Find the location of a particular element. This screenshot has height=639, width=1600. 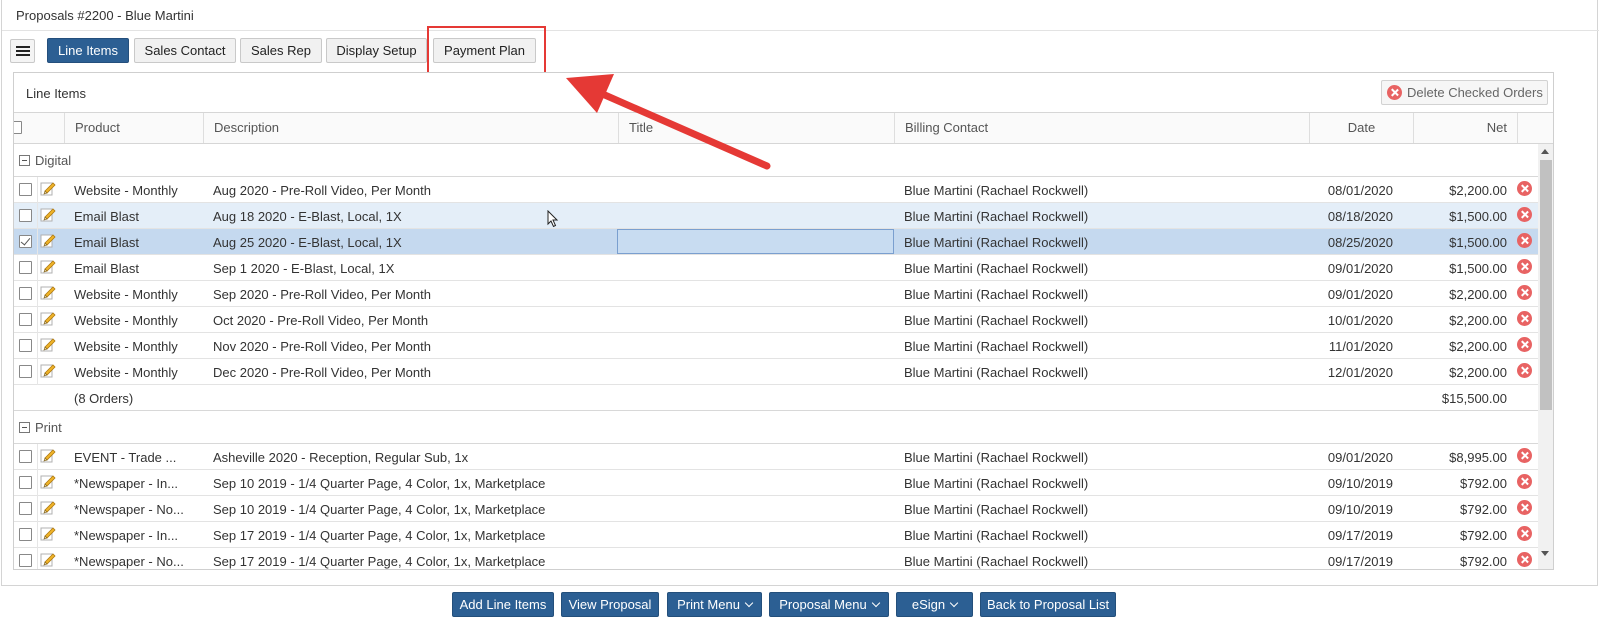

group-header-print: Print is located at coordinates (776, 427).